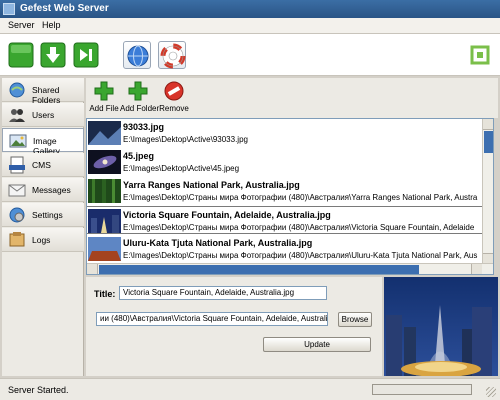 This screenshot has height=400, width=500. What do you see at coordinates (104, 108) in the screenshot?
I see `add-file-label: Add File` at bounding box center [104, 108].